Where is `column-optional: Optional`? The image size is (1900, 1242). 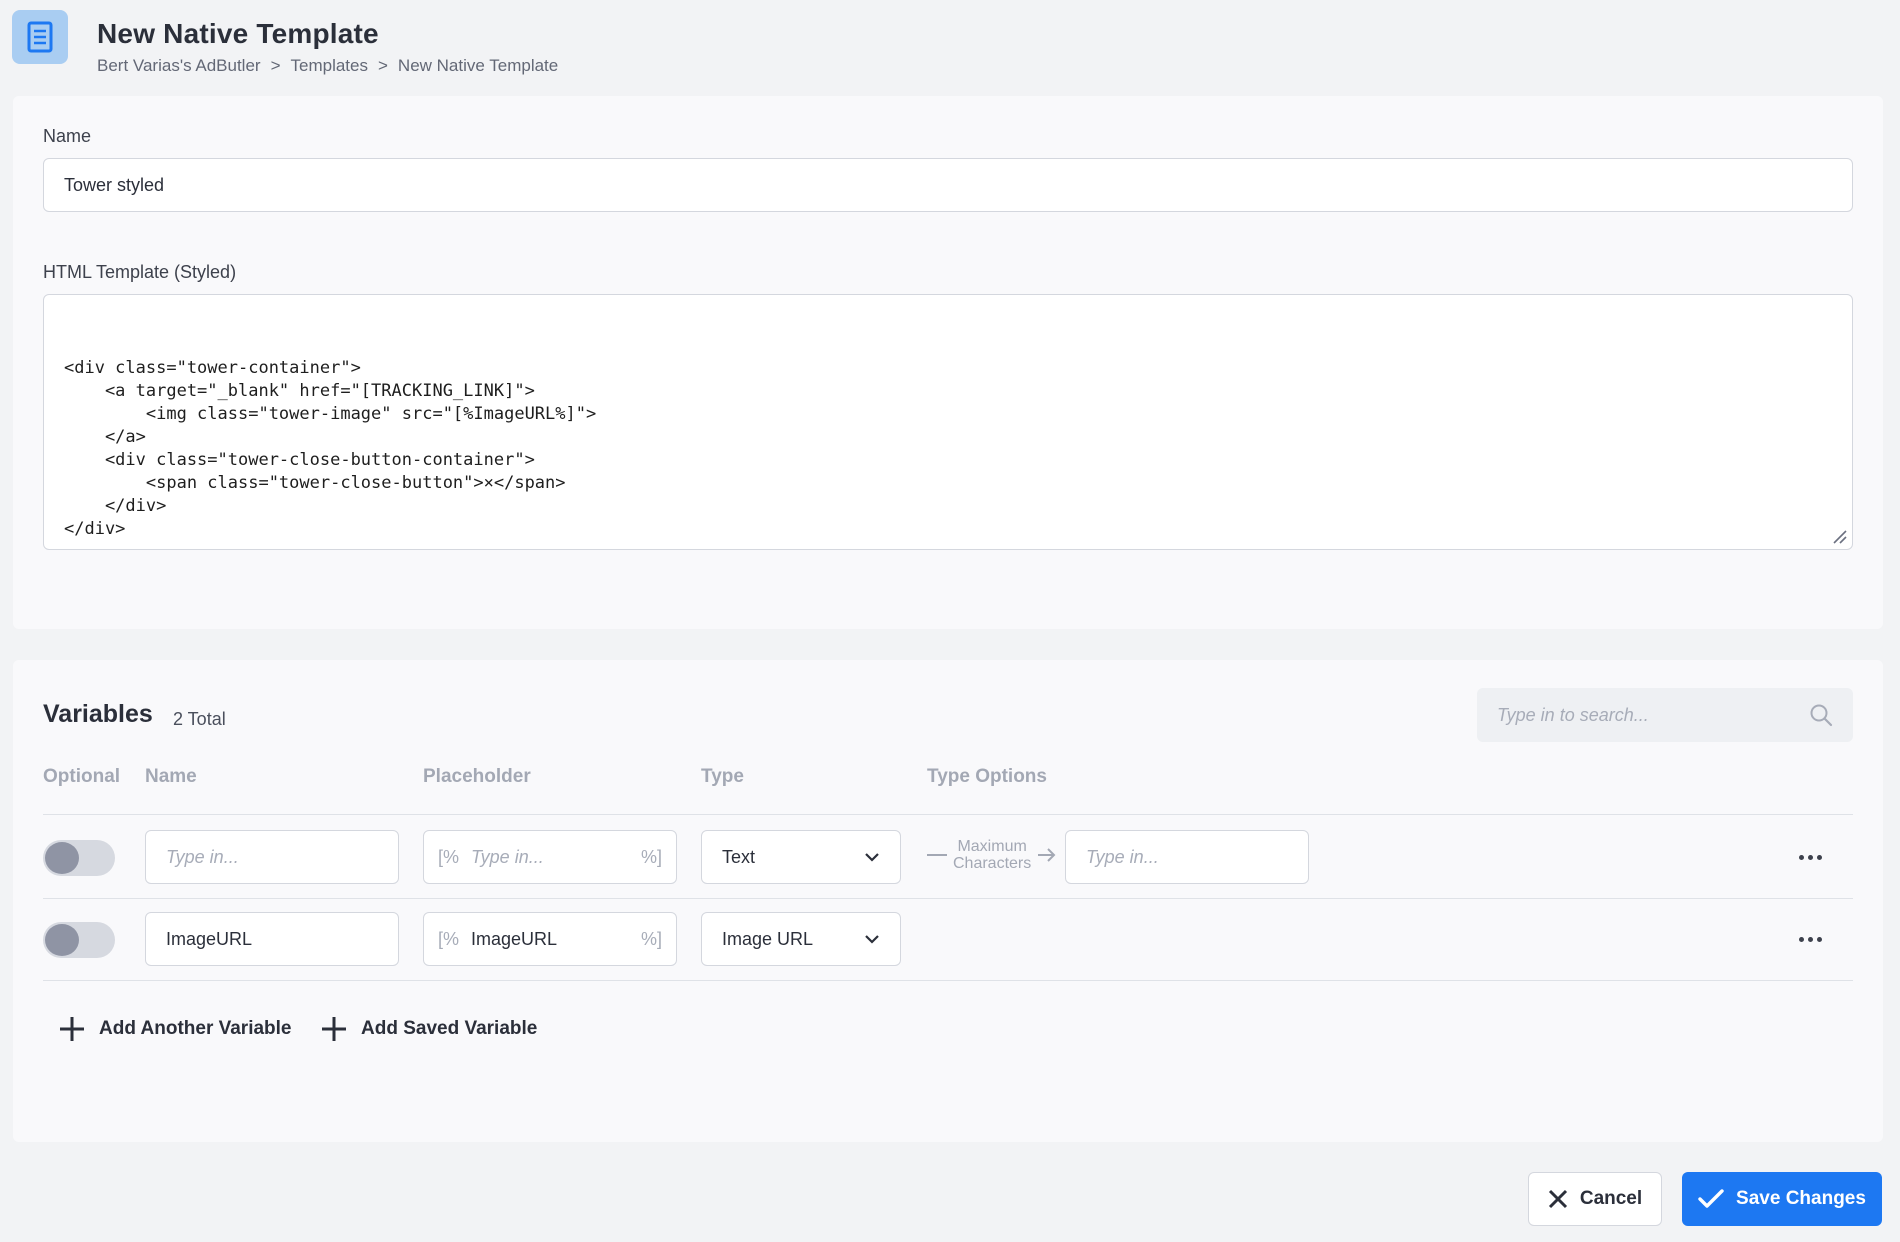 column-optional: Optional is located at coordinates (82, 776).